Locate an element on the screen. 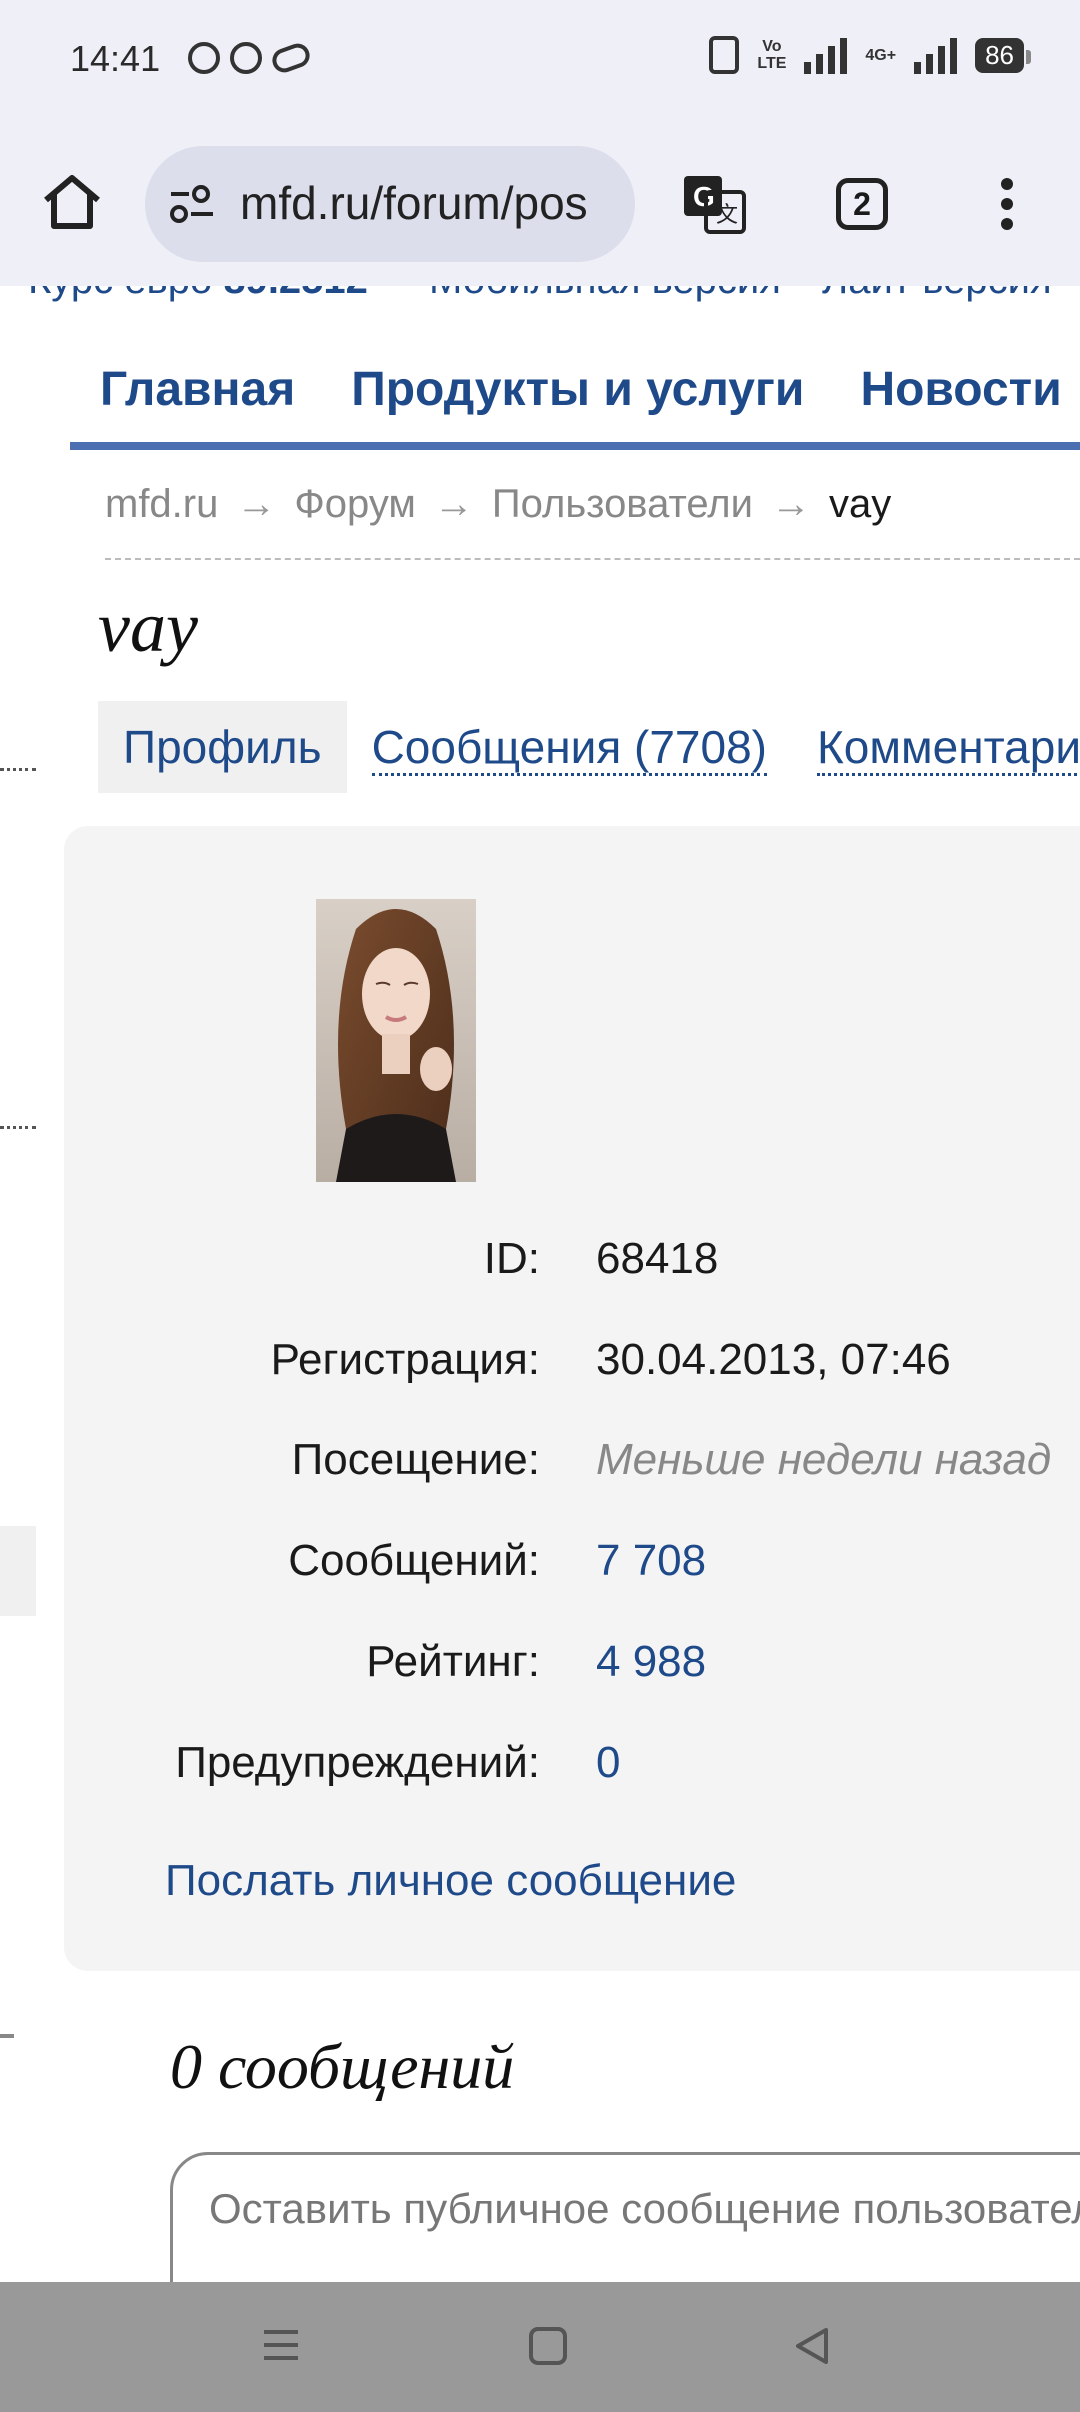 Image resolution: width=1080 pixels, height=2412 pixels. warnings-value-link: 0 is located at coordinates (608, 1763).